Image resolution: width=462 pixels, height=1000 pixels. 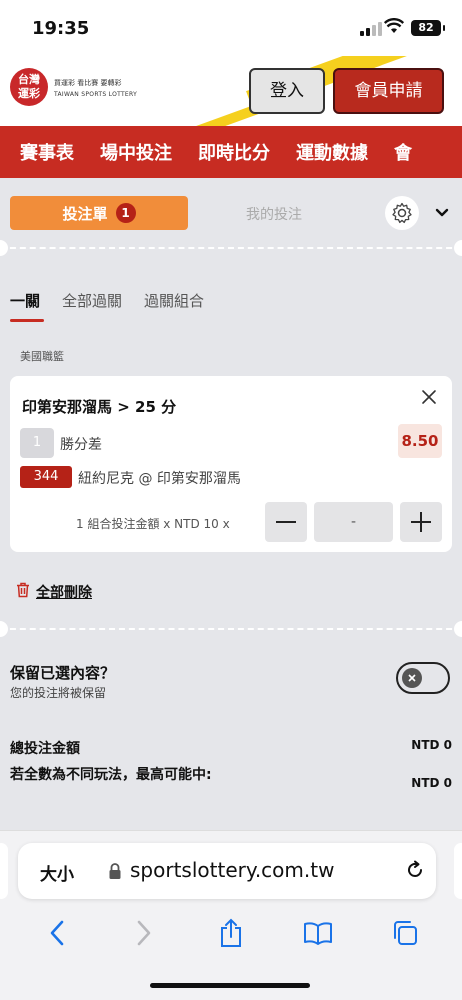 I want to click on market-name: 勝分差, so click(x=81, y=445).